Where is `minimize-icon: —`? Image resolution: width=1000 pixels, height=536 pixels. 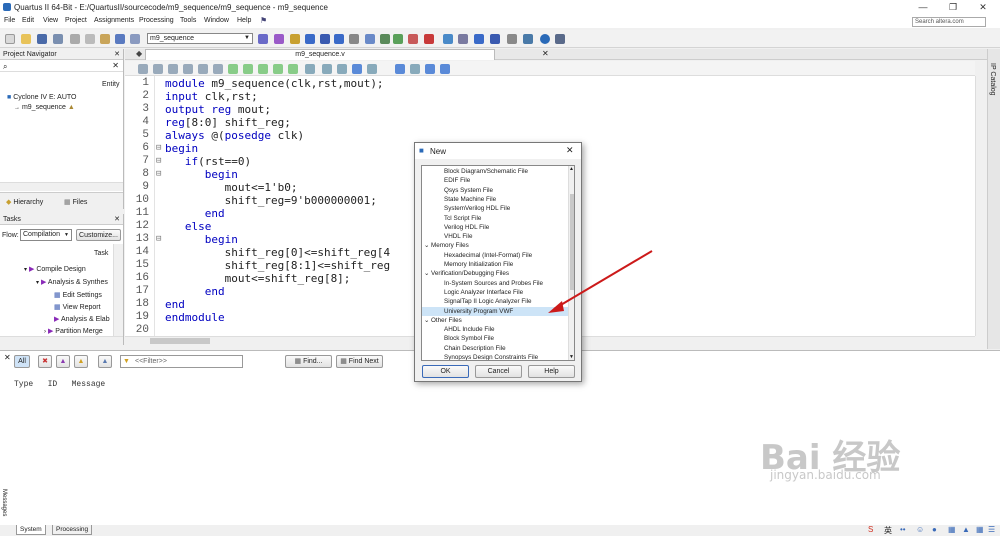 minimize-icon: — is located at coordinates (923, 7).